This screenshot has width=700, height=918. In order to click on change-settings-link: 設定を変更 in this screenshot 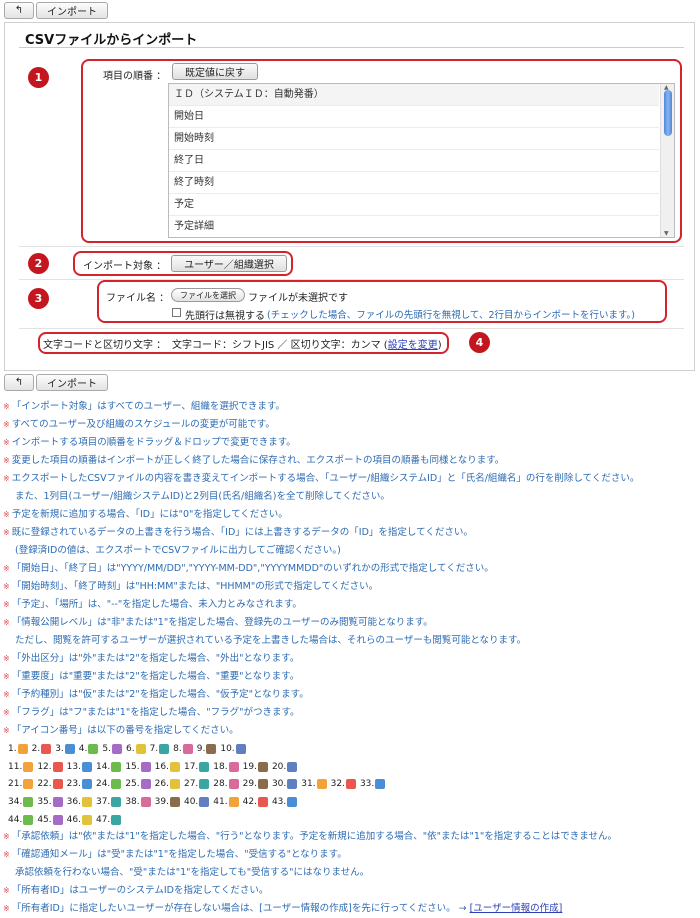, I will do `click(413, 345)`.